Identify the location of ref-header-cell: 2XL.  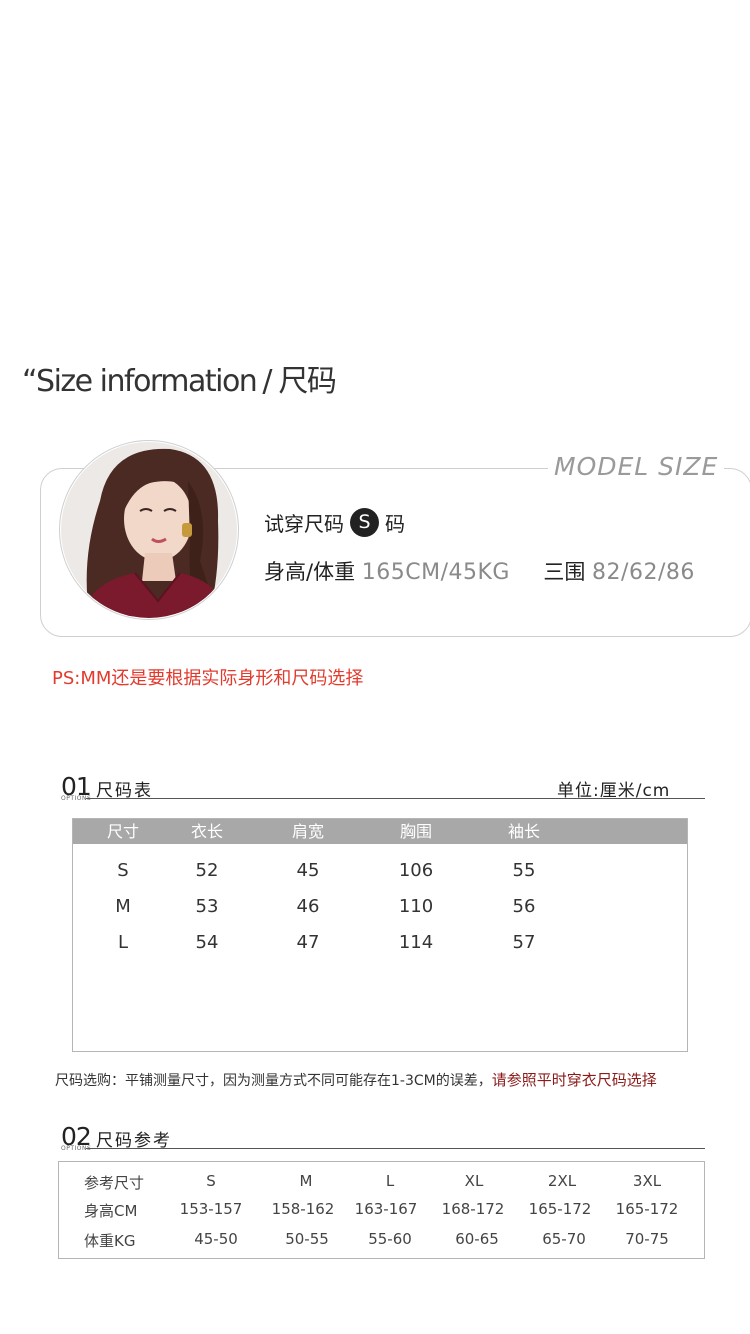
(562, 1181).